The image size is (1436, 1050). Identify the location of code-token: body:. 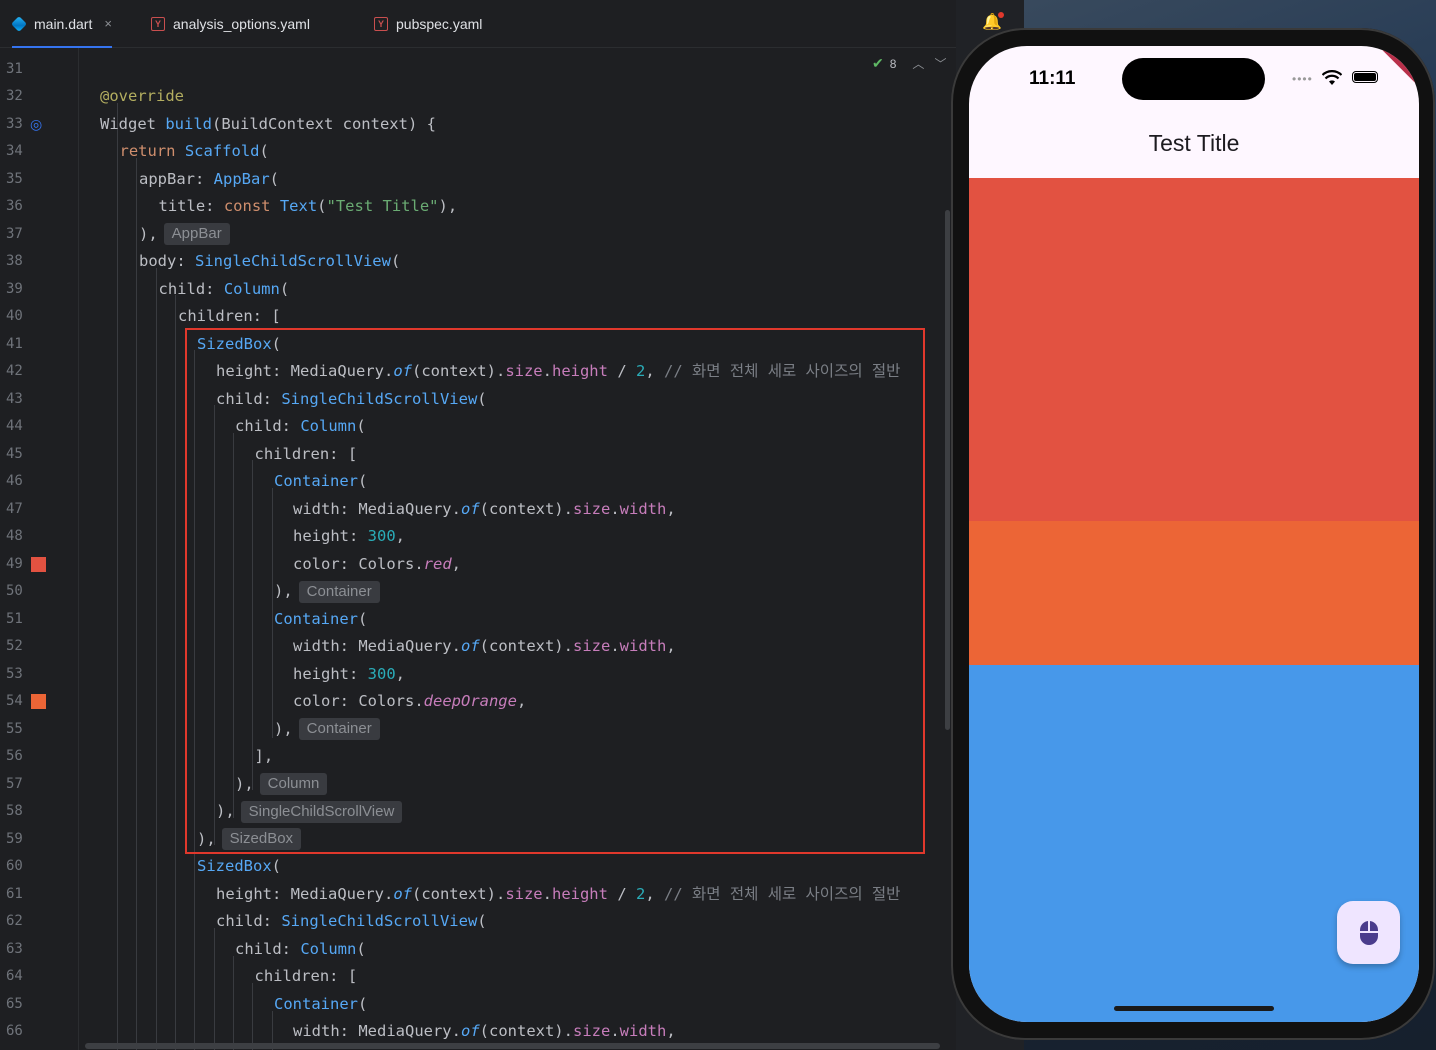
(167, 261).